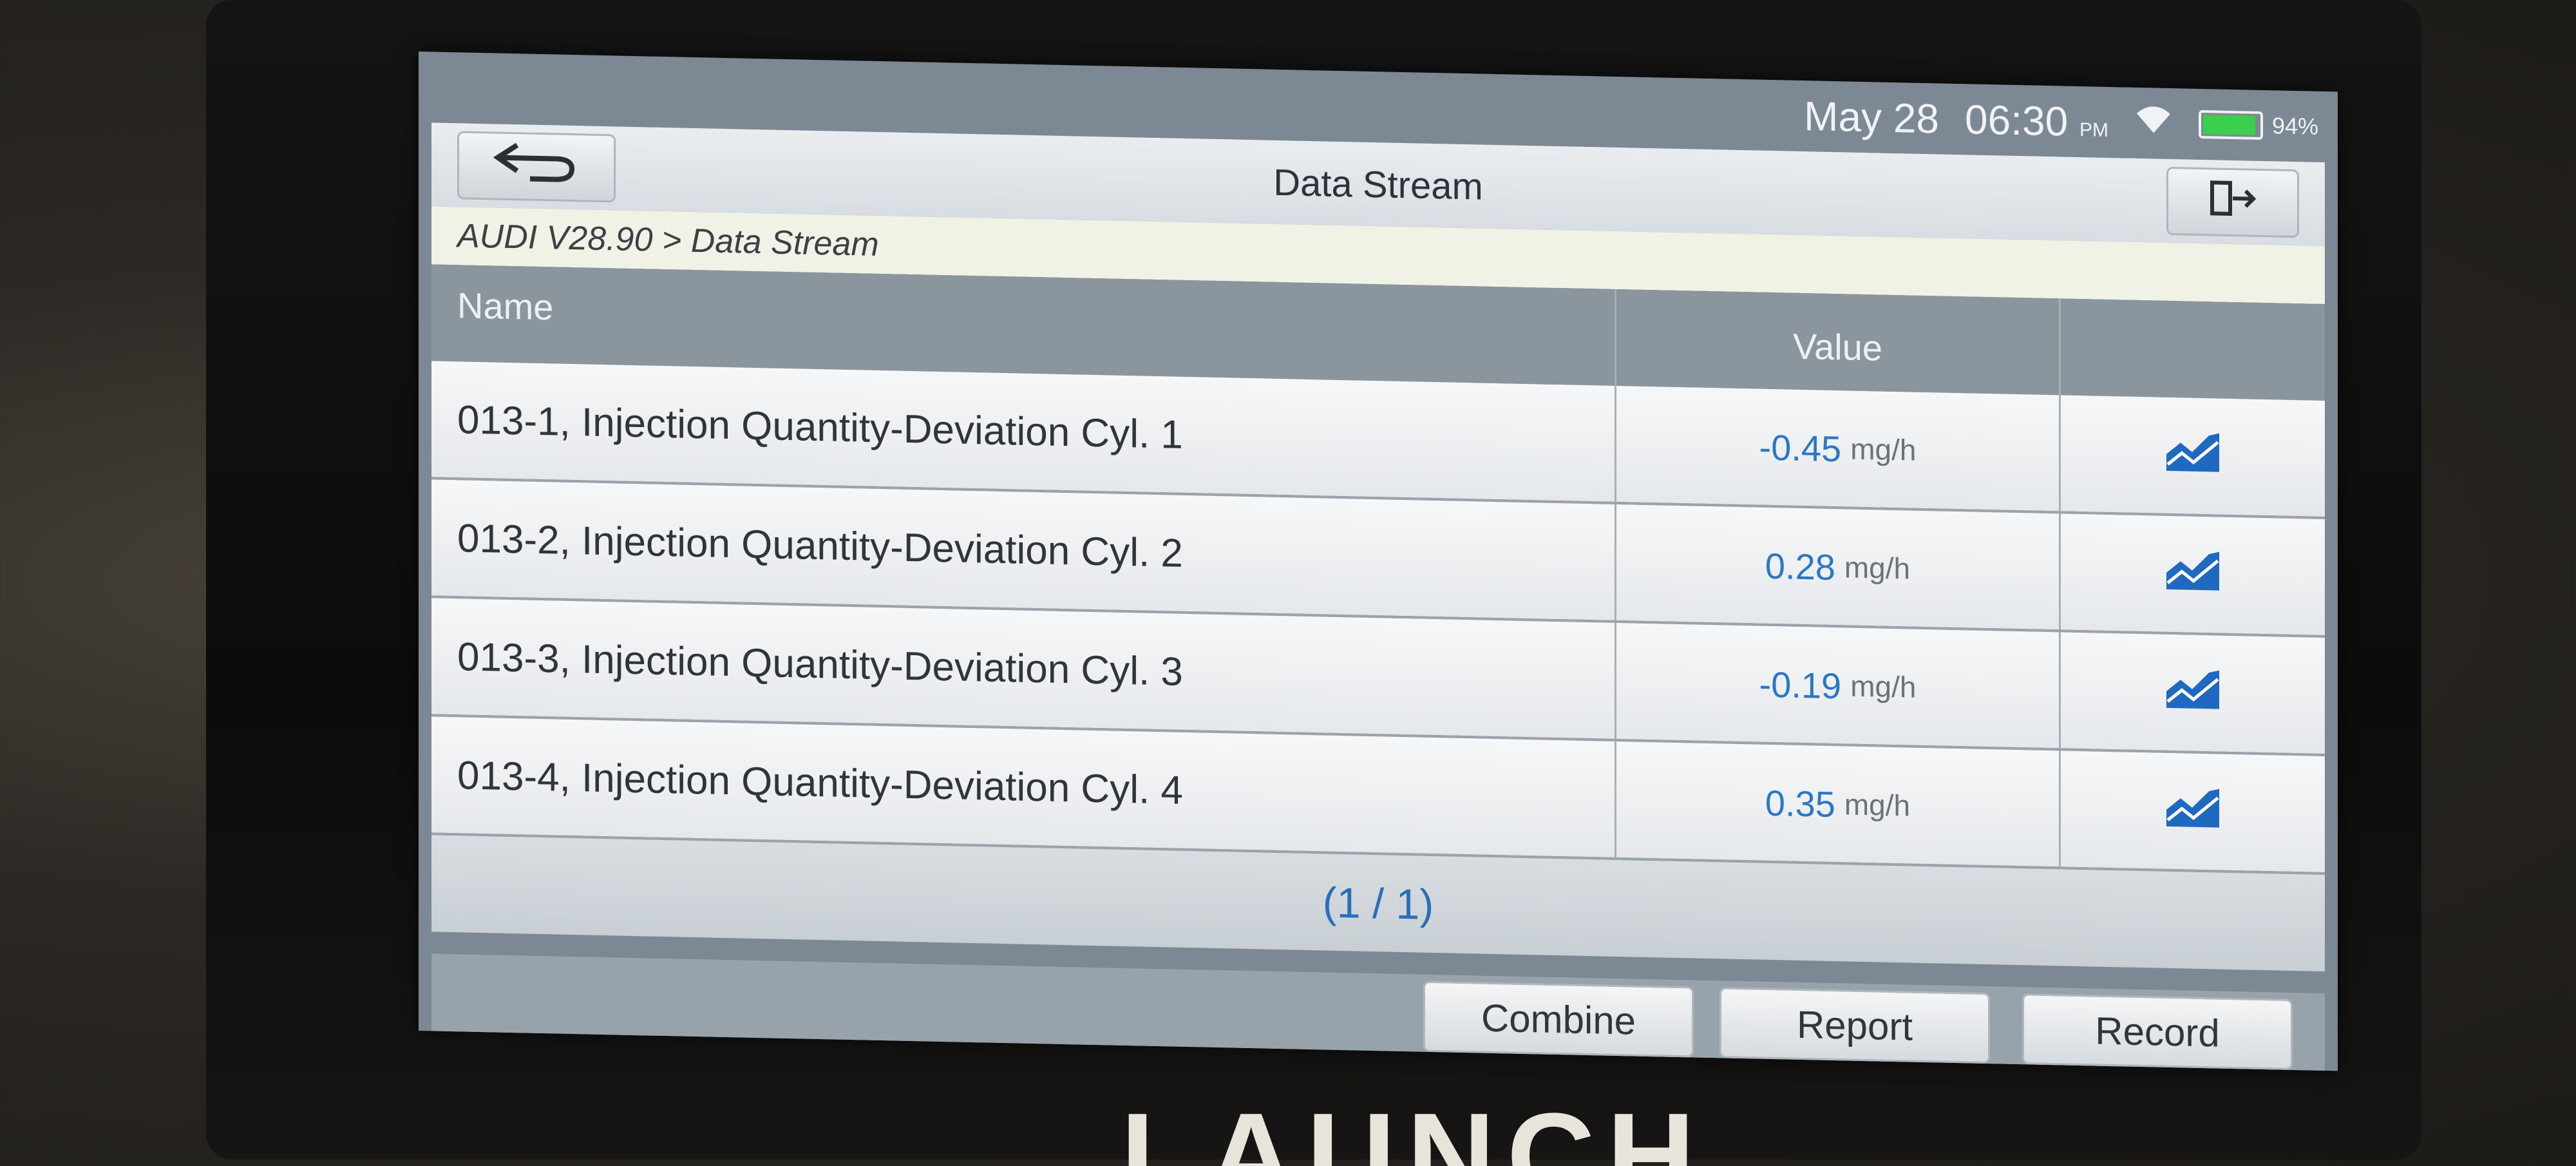 The width and height of the screenshot is (2576, 1166). I want to click on row-value: 0.35 mg/h, so click(1838, 804).